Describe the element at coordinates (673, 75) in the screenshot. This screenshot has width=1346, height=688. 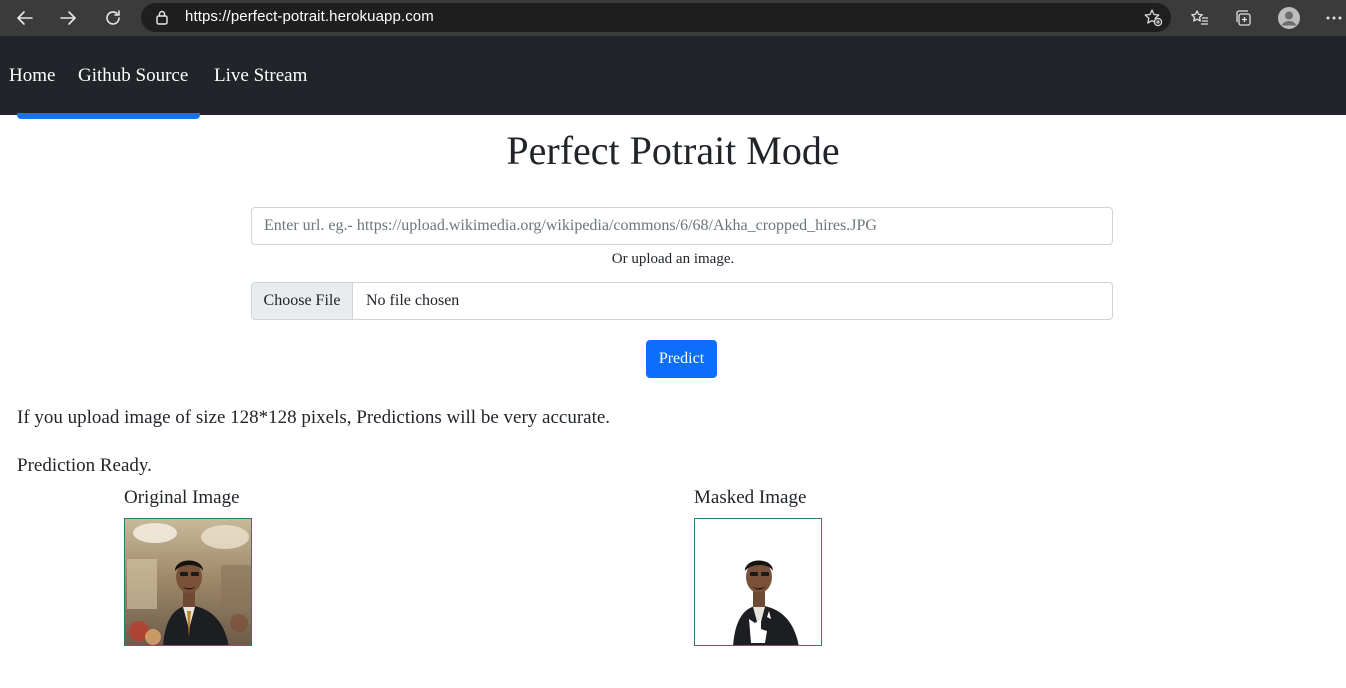
I see `site-navbar: Home Github Source Live Stream` at that location.